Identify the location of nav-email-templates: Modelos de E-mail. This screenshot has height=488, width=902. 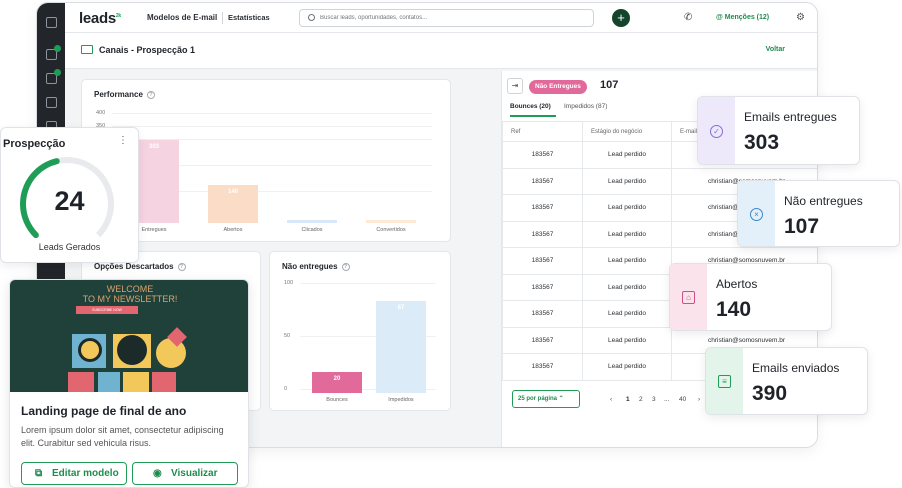
(182, 17).